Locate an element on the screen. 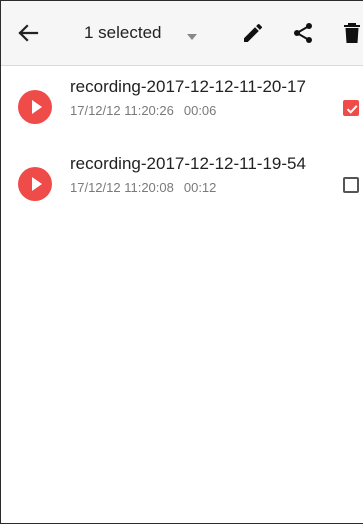 Image resolution: width=364 pixels, height=524 pixels. pencil-icon is located at coordinates (253, 33).